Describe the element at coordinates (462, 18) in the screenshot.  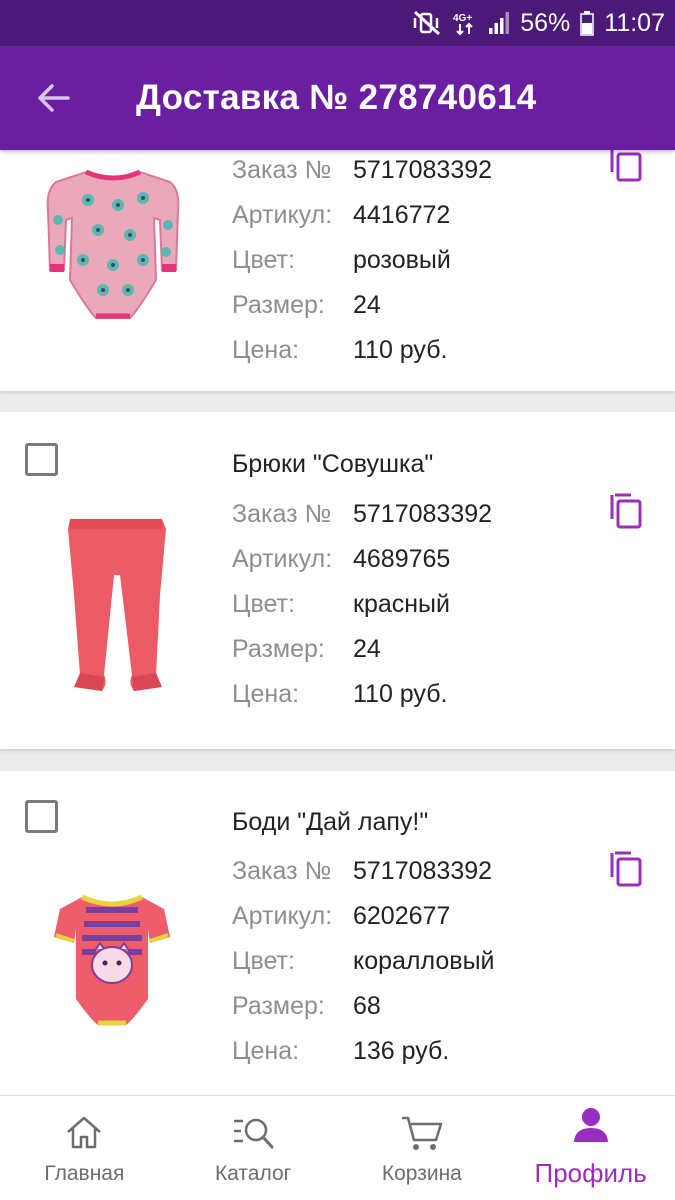
I see `svg-text: 4G+` at that location.